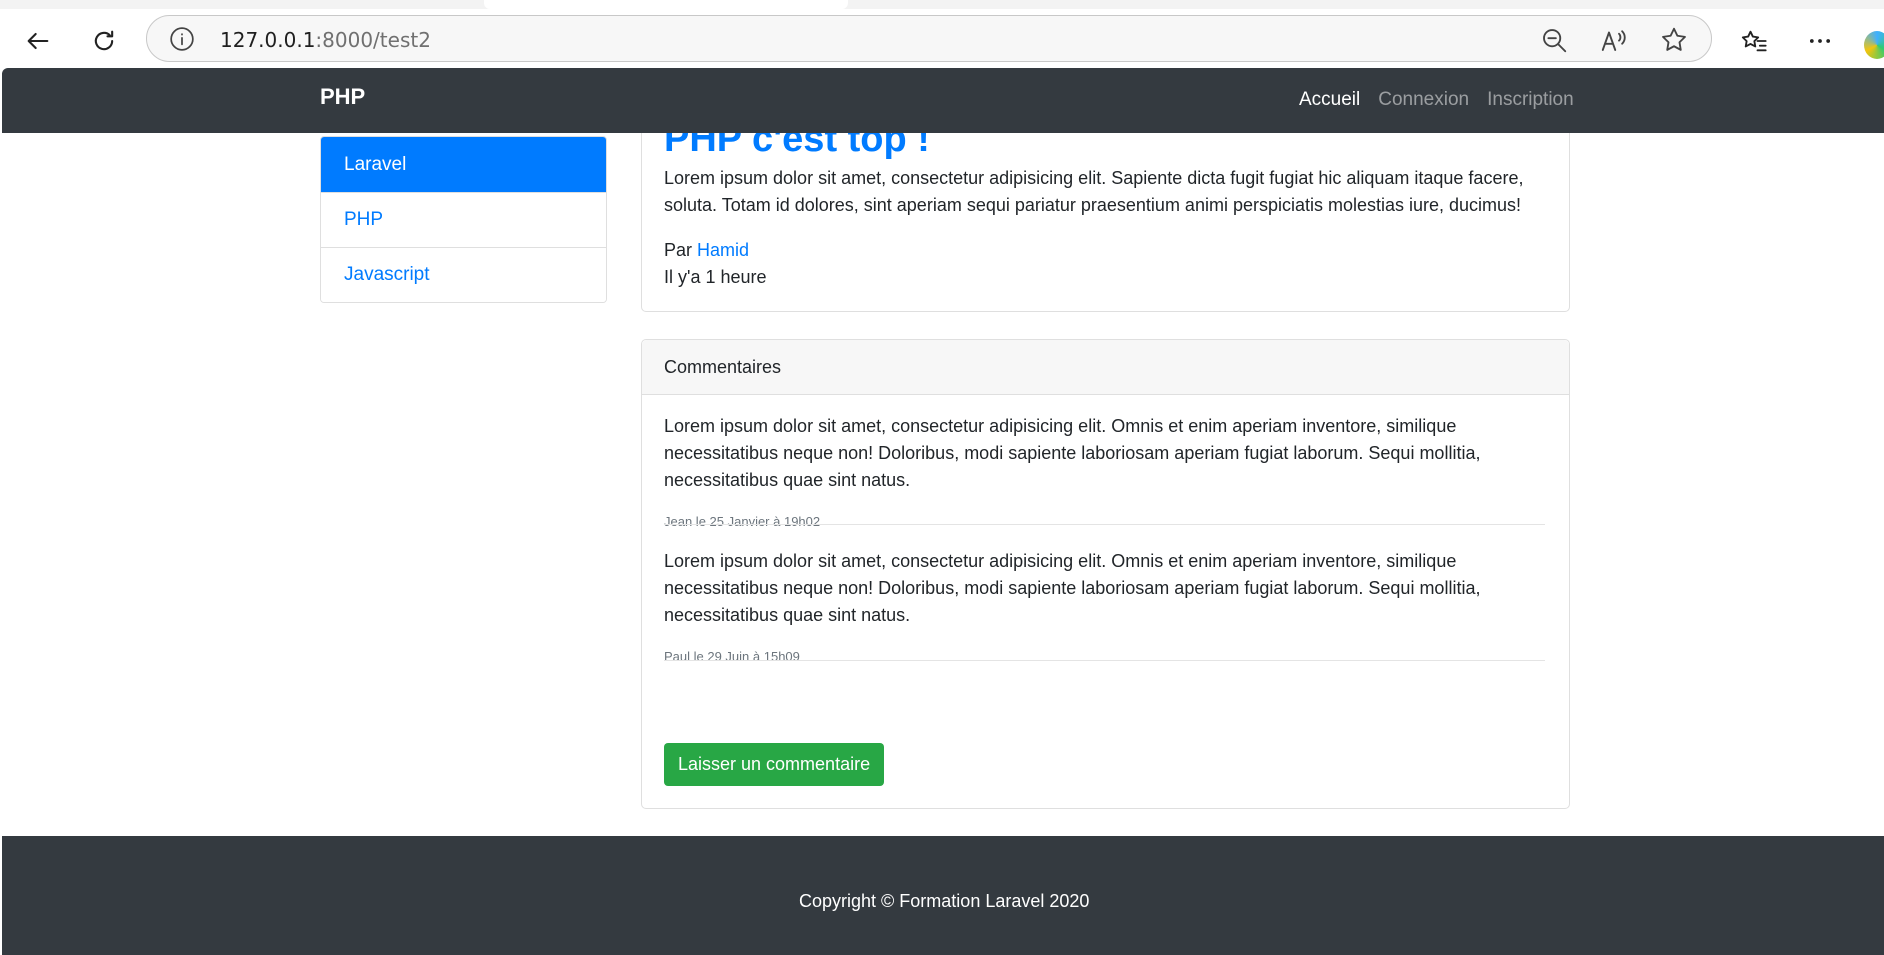  I want to click on author-link: Hamid, so click(723, 250).